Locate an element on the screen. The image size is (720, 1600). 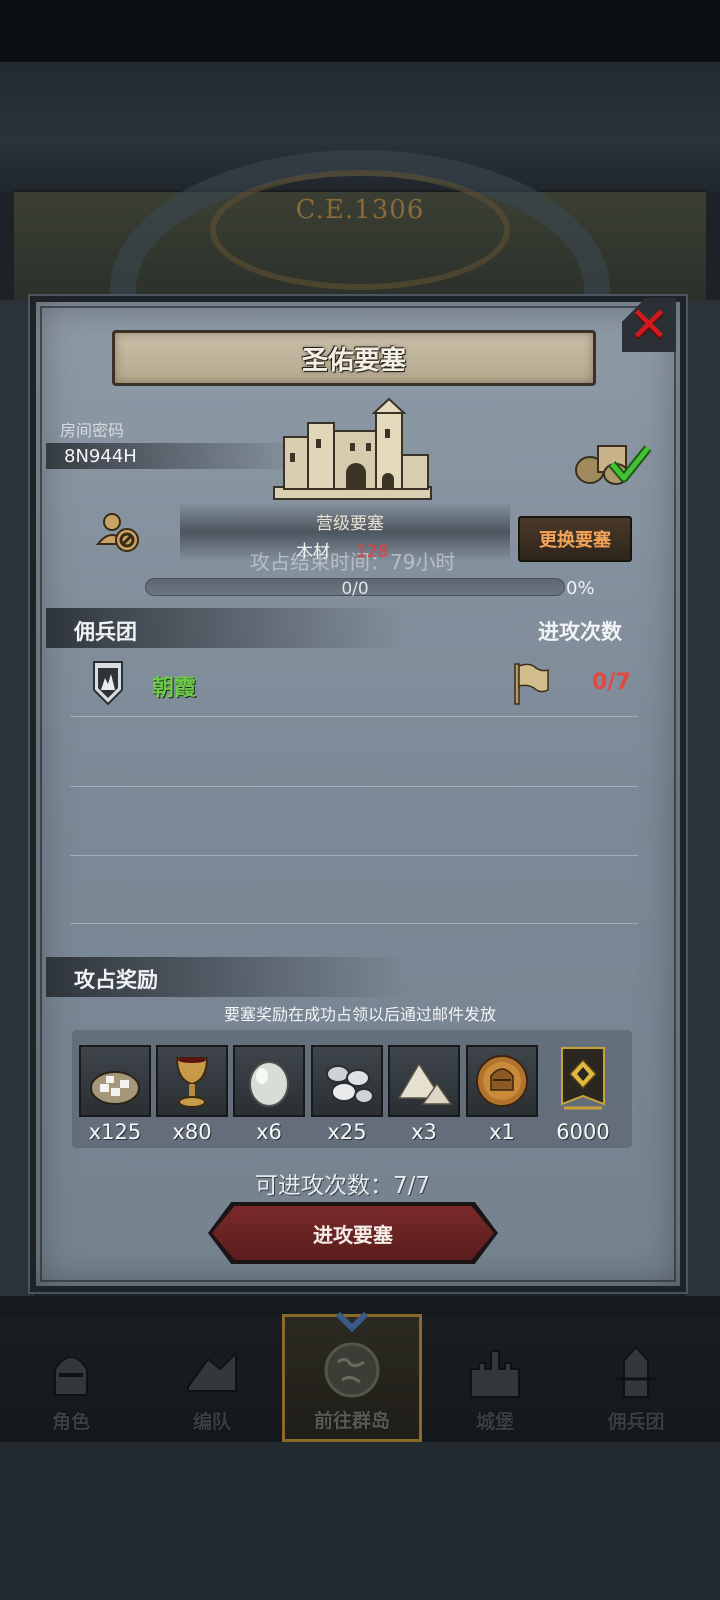
nav-label: 编队 is located at coordinates (211, 1422).